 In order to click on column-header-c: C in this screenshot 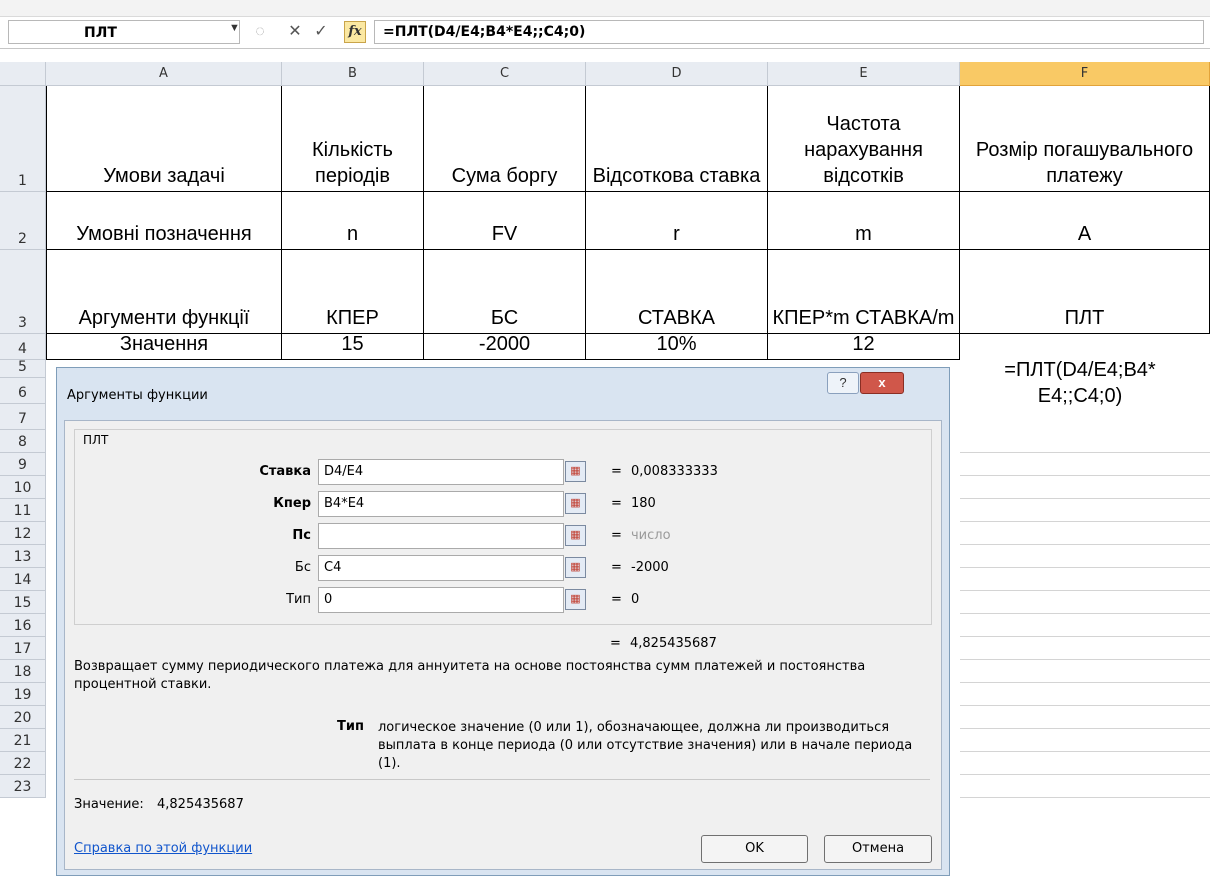, I will do `click(505, 74)`.